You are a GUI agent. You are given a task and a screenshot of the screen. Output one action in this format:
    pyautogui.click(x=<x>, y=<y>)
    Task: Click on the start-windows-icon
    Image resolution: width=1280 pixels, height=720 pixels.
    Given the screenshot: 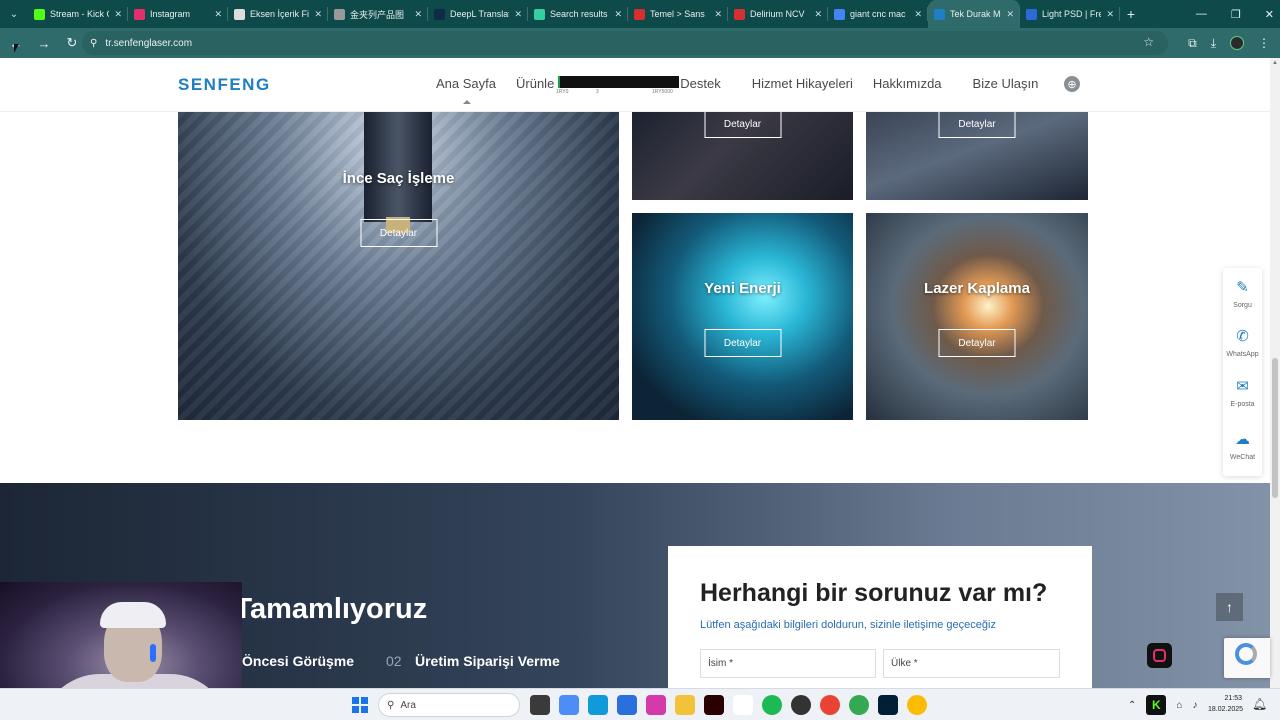 What is the action you would take?
    pyautogui.click(x=360, y=705)
    